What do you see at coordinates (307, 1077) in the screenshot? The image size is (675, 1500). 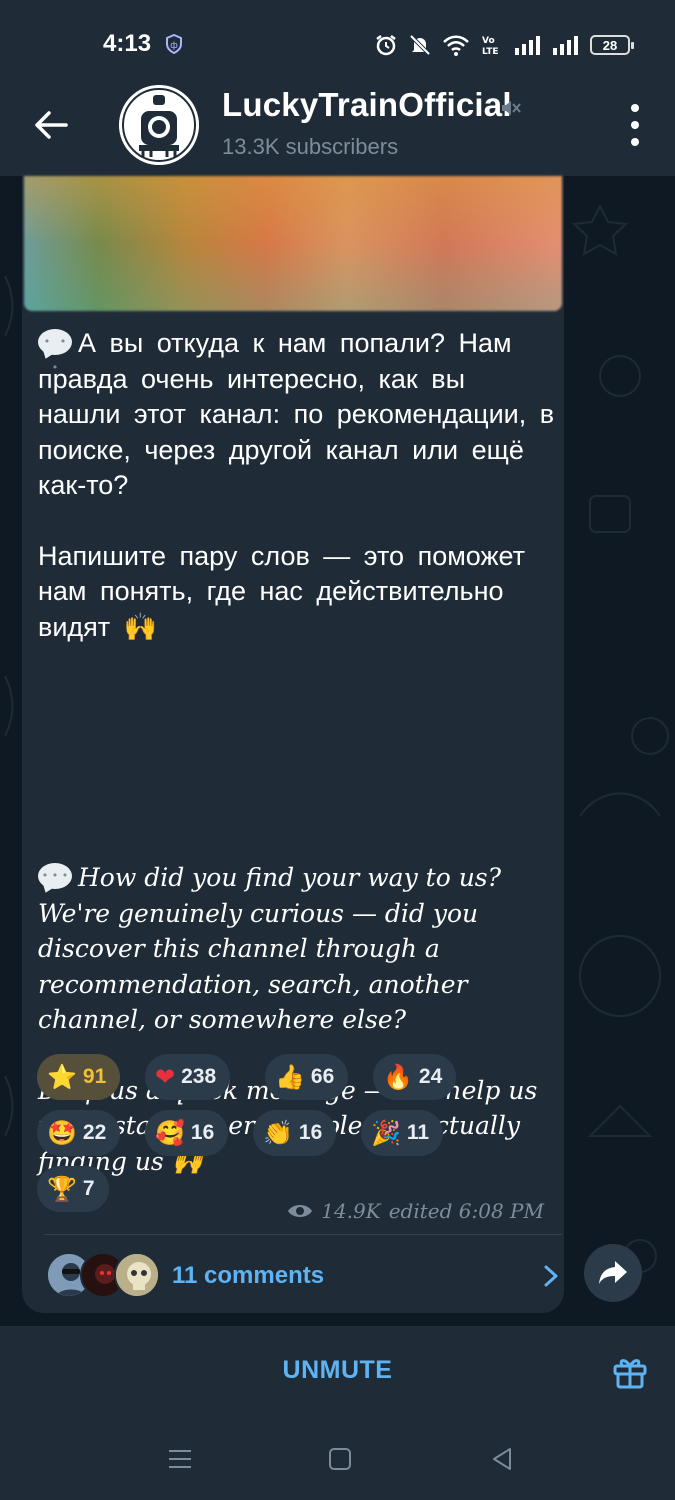 I see `reaction-thumbs-up: 👍 66` at bounding box center [307, 1077].